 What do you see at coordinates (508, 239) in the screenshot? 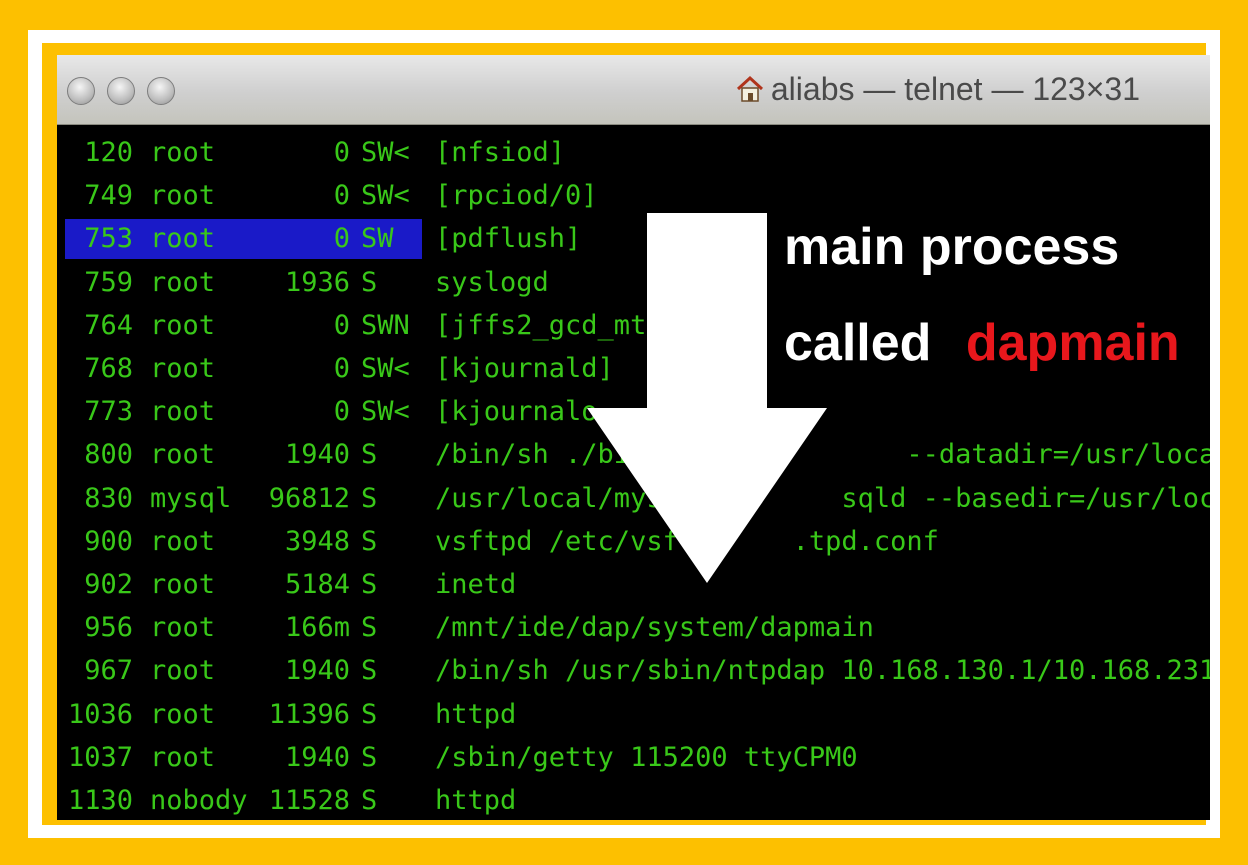
I see `process-command: [pdflush]` at bounding box center [508, 239].